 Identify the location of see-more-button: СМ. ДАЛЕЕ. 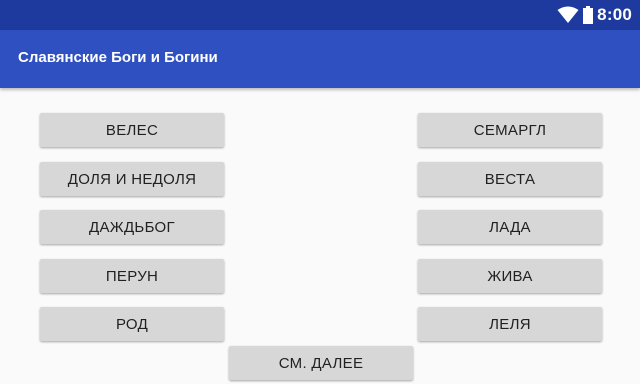
(321, 363).